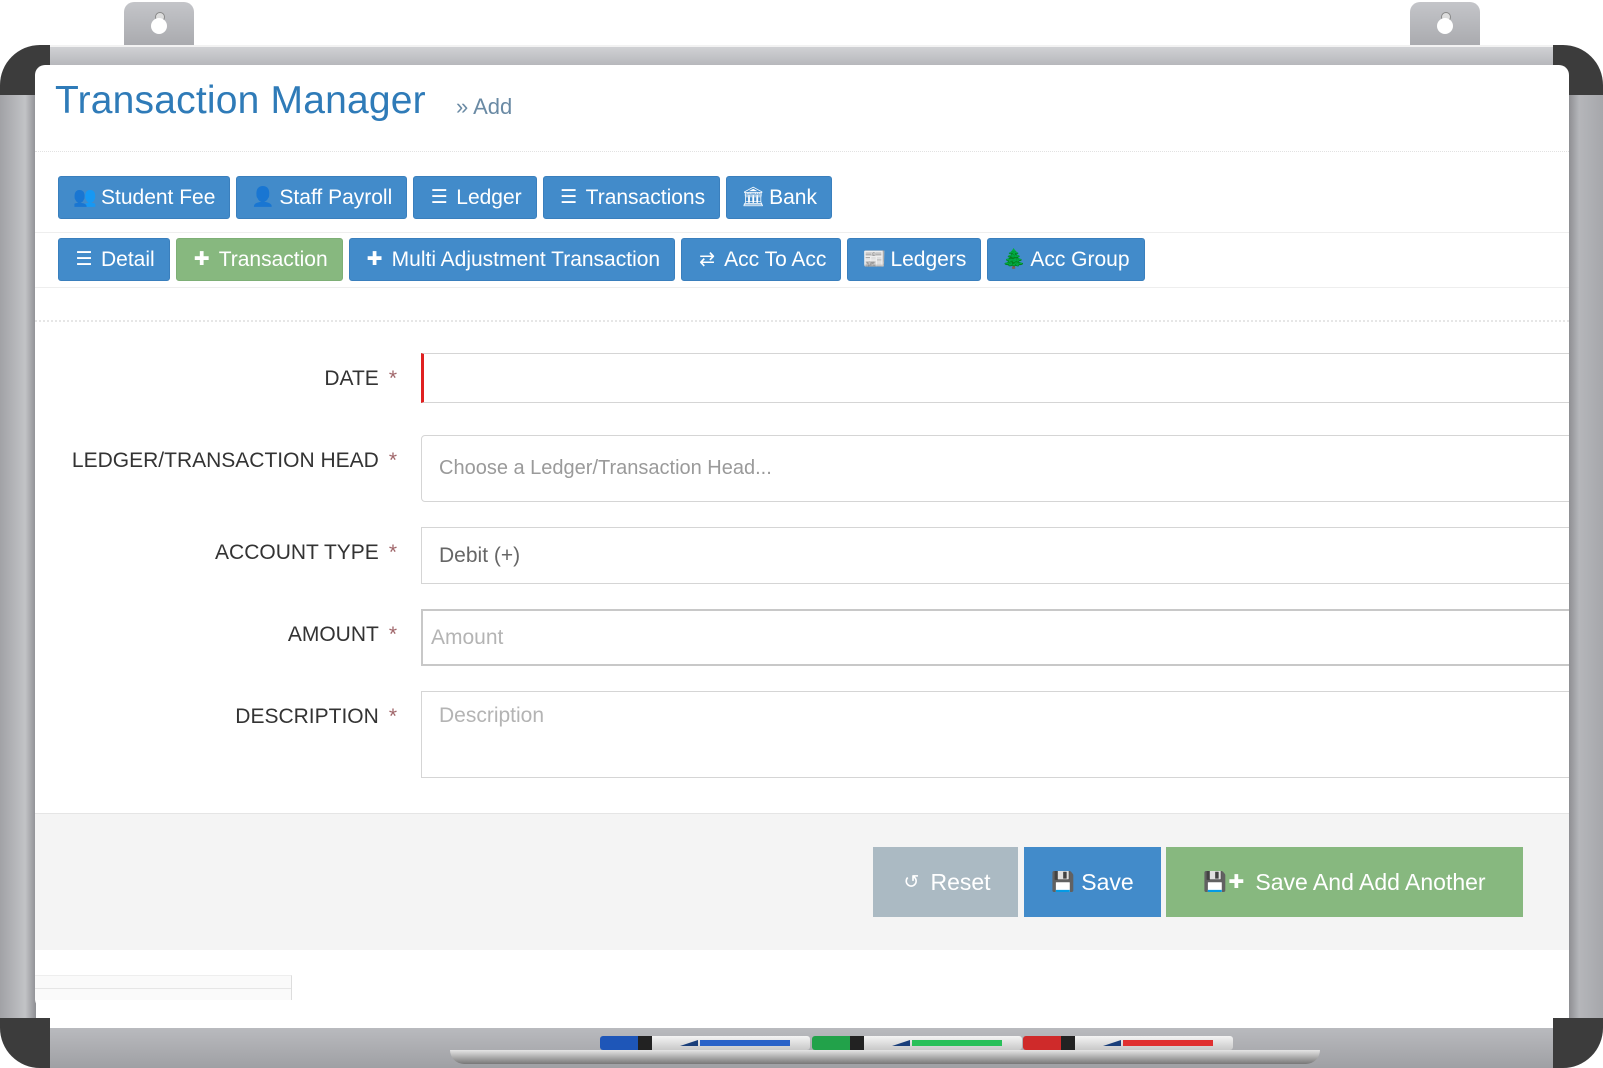 This screenshot has height=1068, width=1603. Describe the element at coordinates (1014, 259) in the screenshot. I see `tree-icon: 🌲` at that location.